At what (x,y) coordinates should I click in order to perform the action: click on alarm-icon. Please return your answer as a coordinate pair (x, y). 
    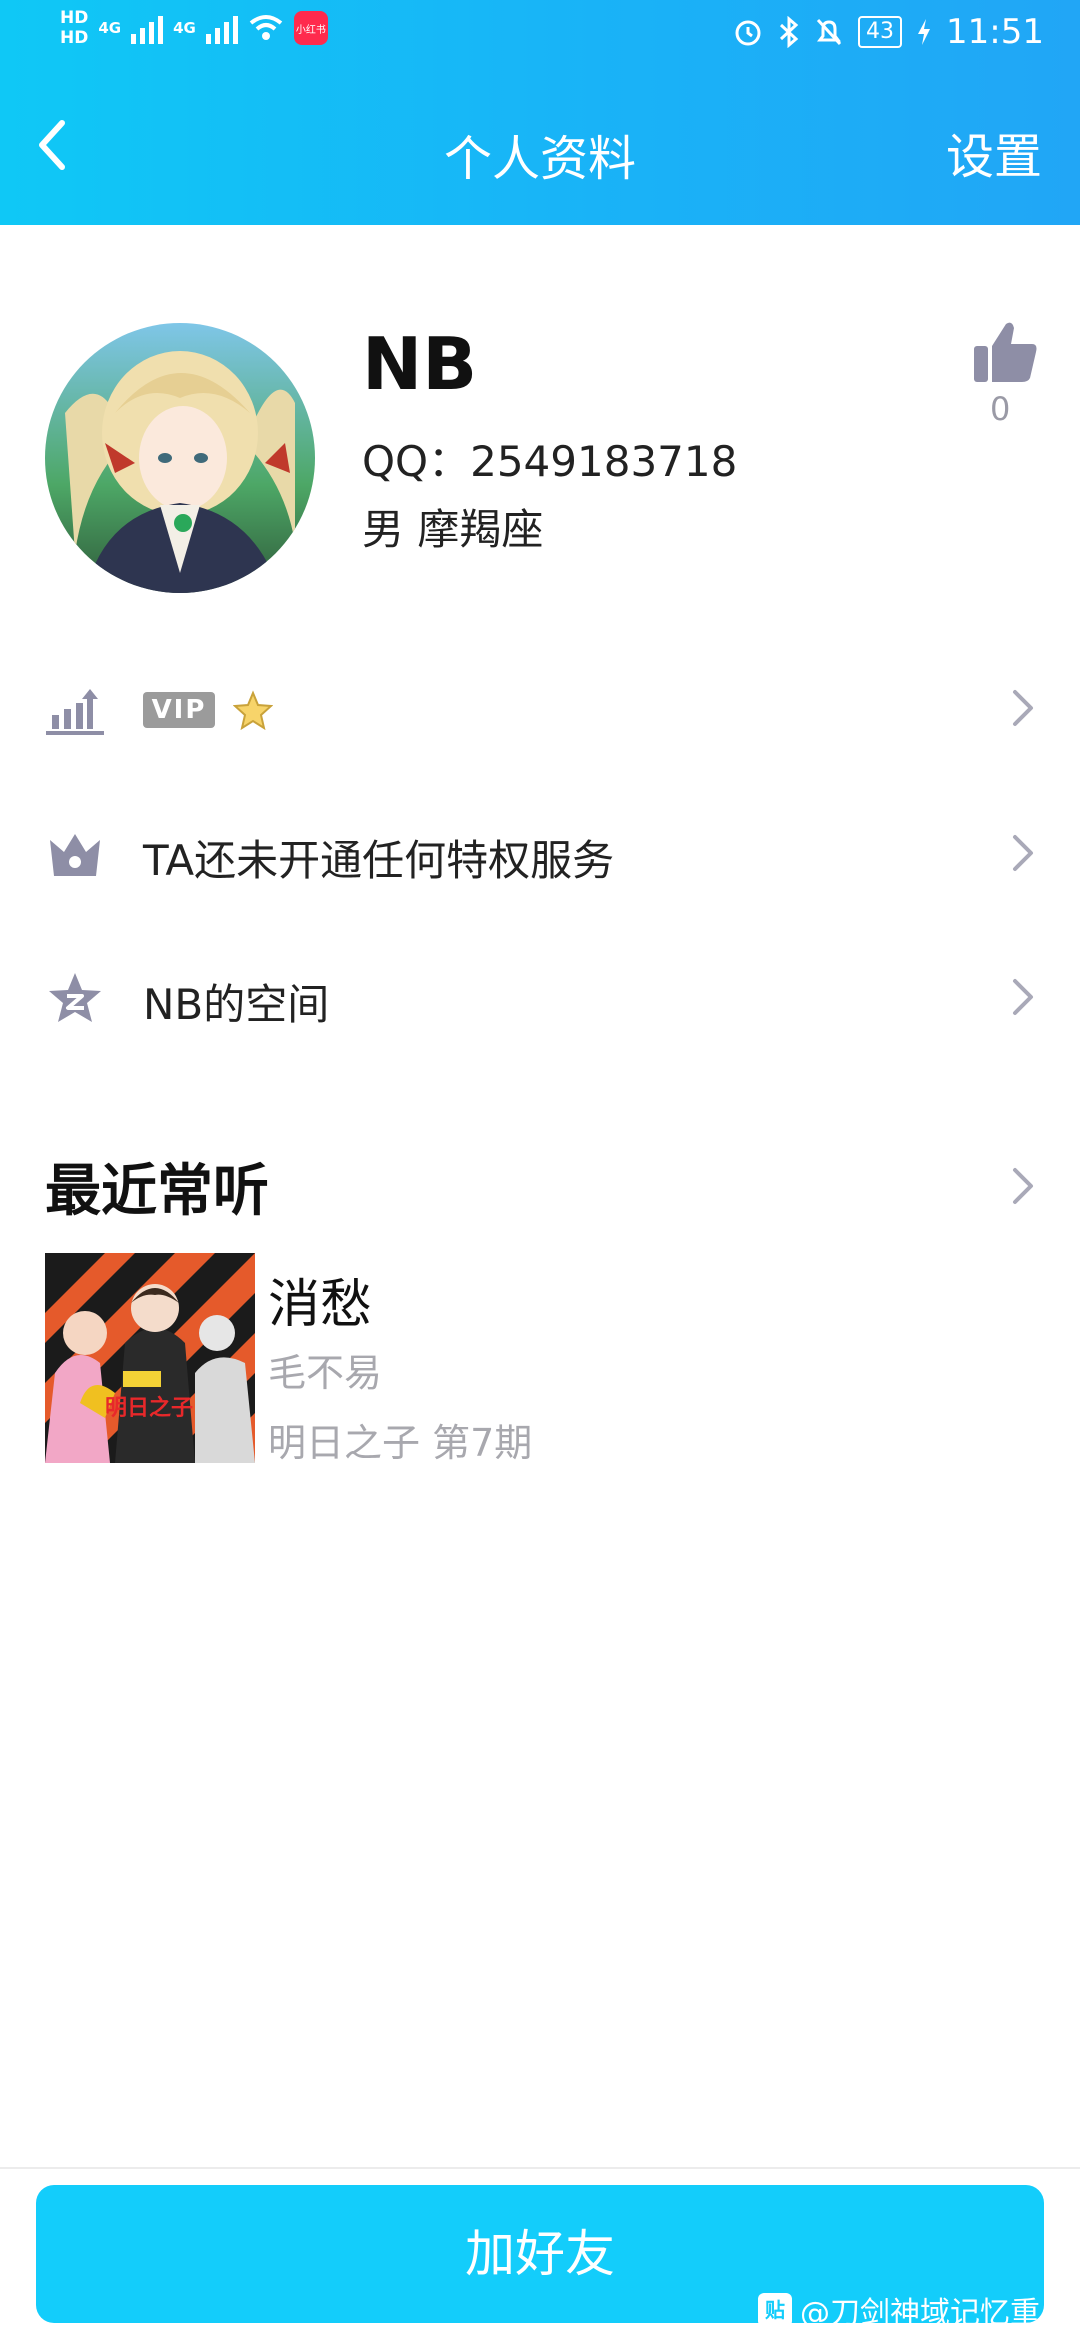
    Looking at the image, I should click on (748, 33).